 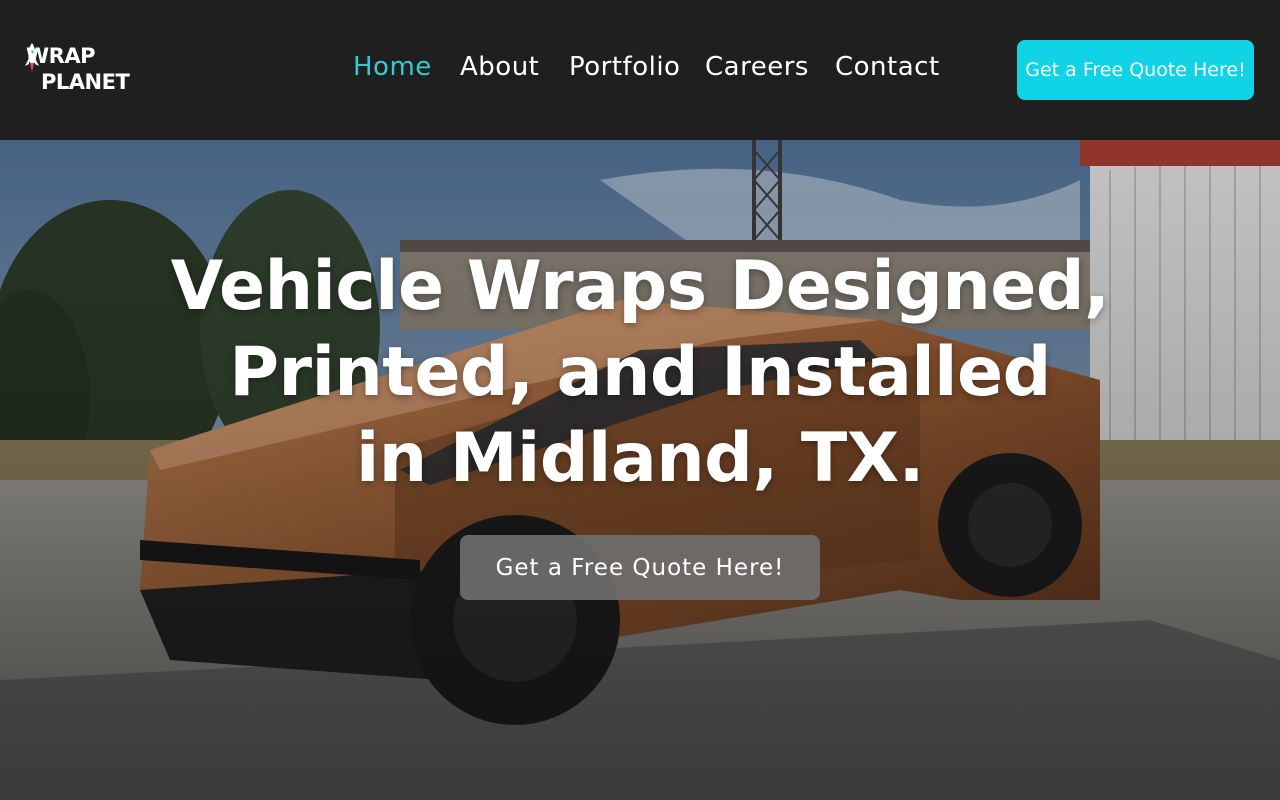 I want to click on nav-about: About, so click(x=499, y=67).